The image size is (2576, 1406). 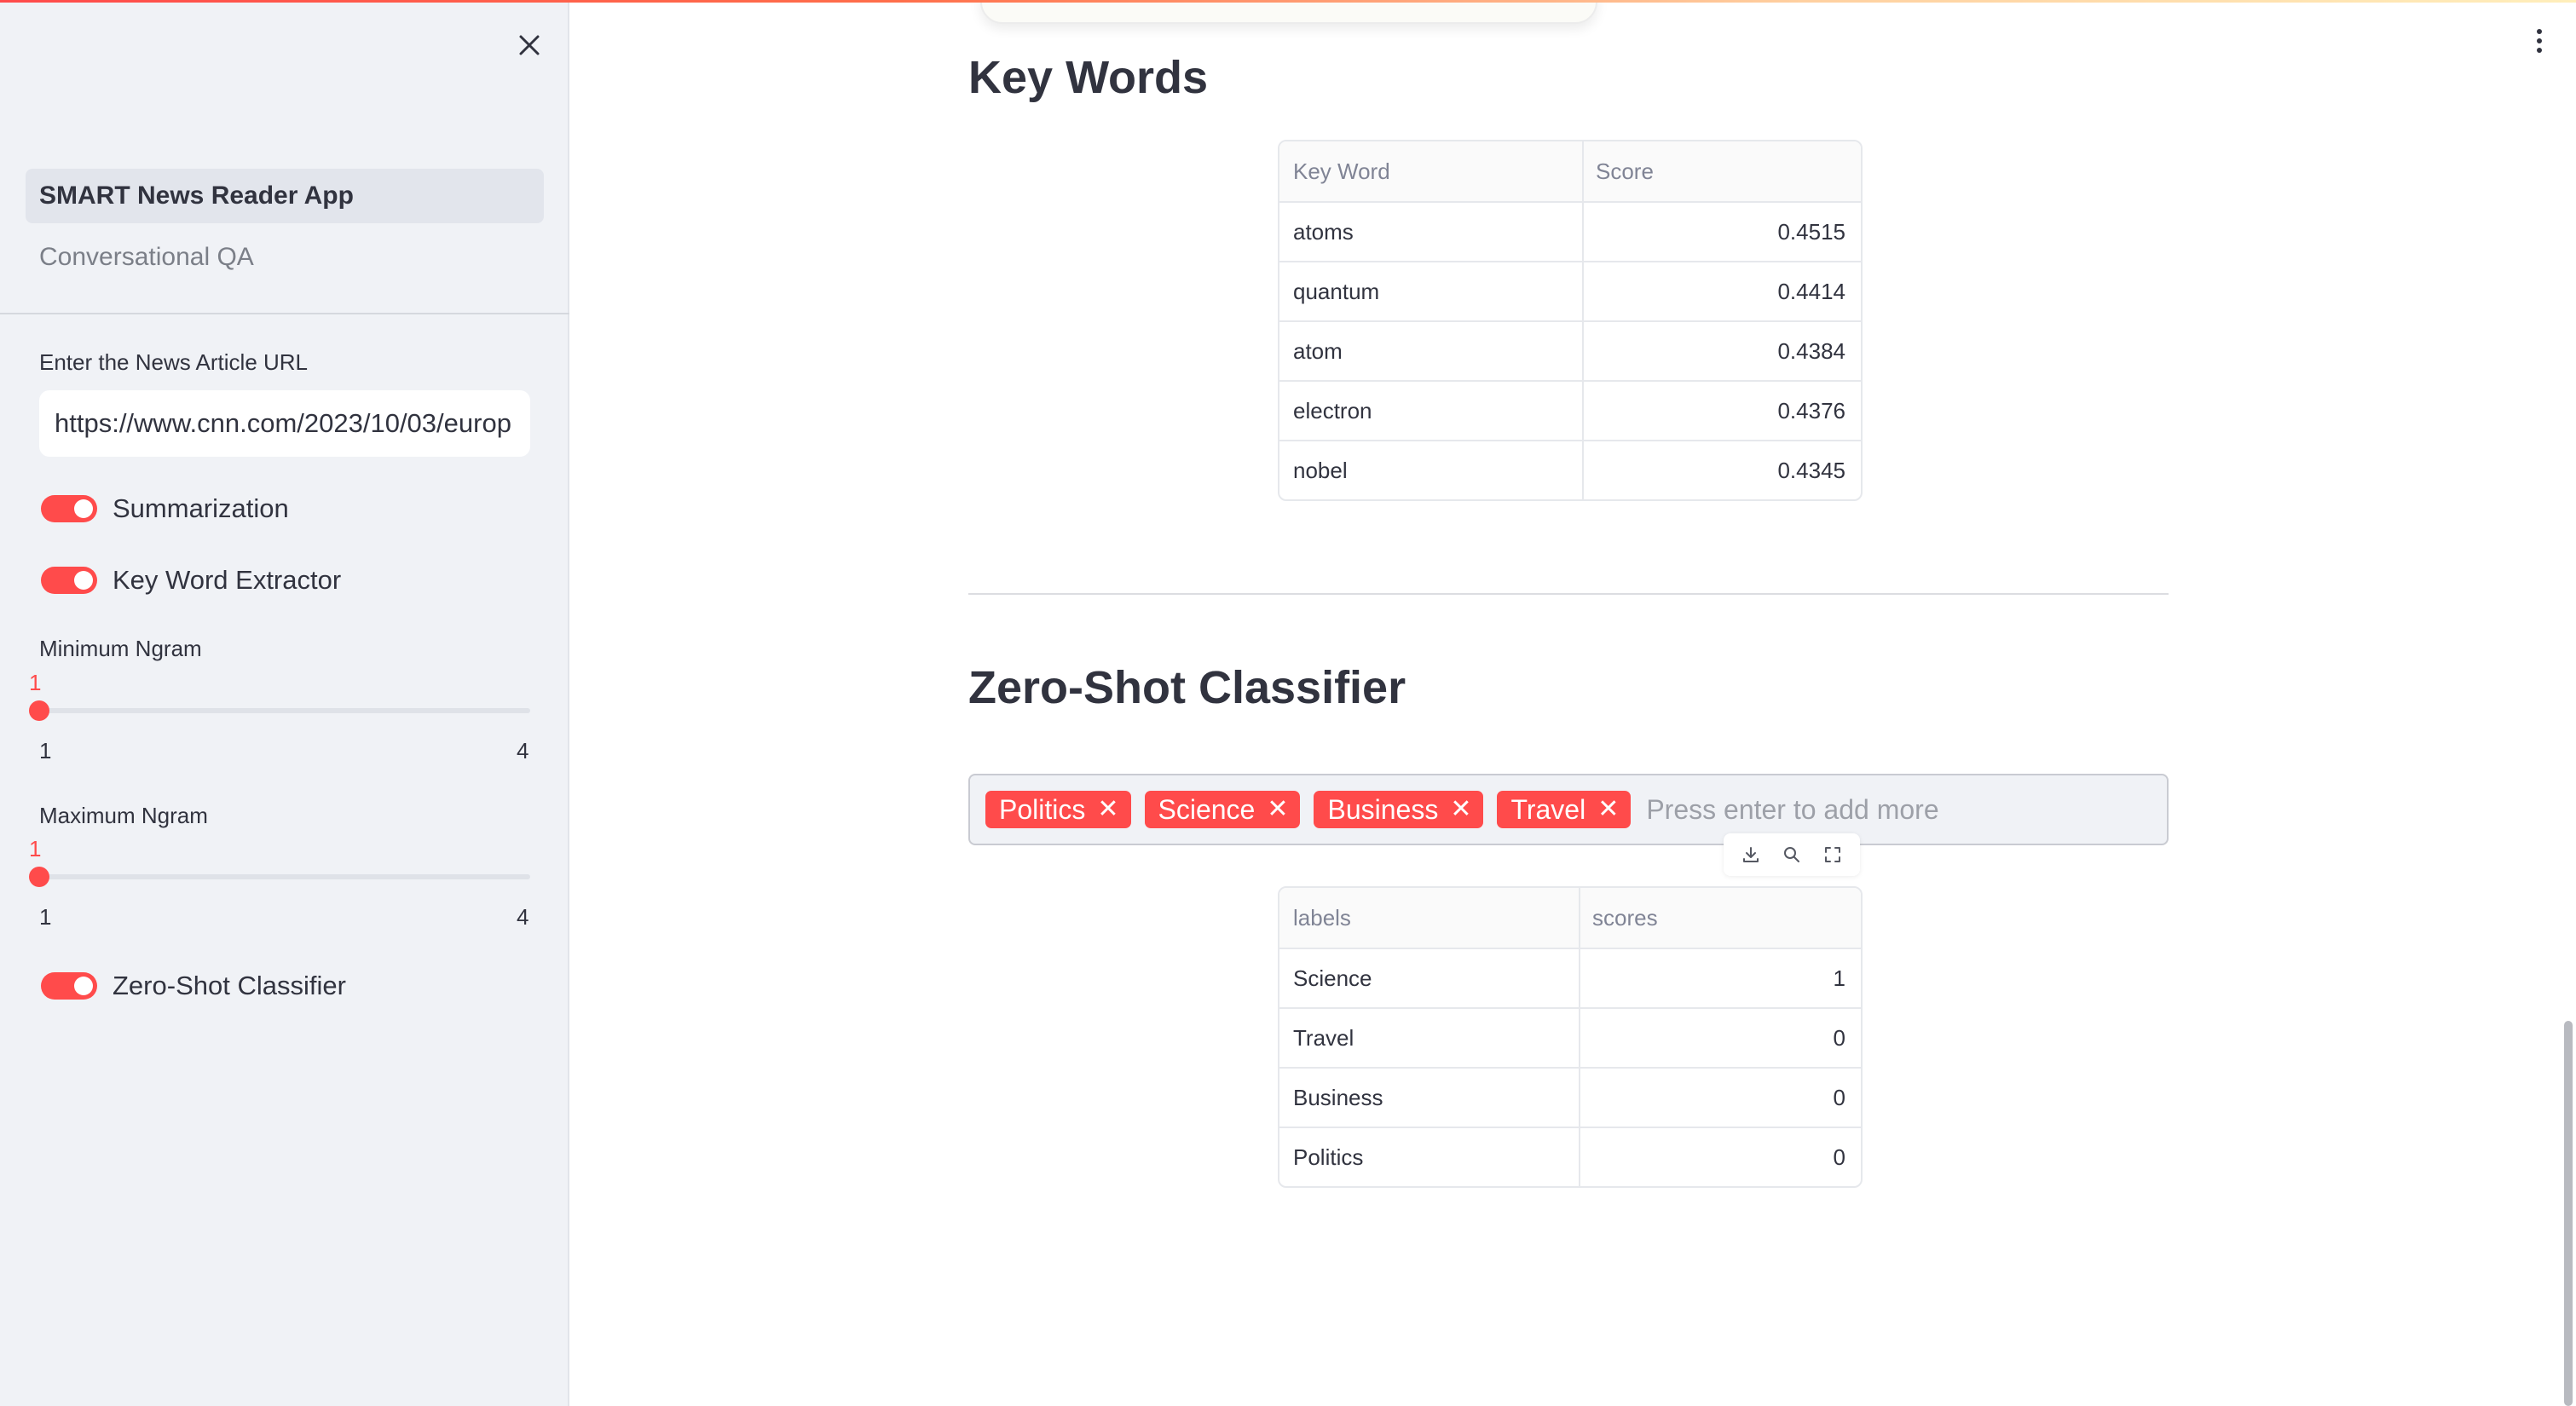 I want to click on zero-shot-heading: Zero-Shot Classifier, so click(x=1187, y=687).